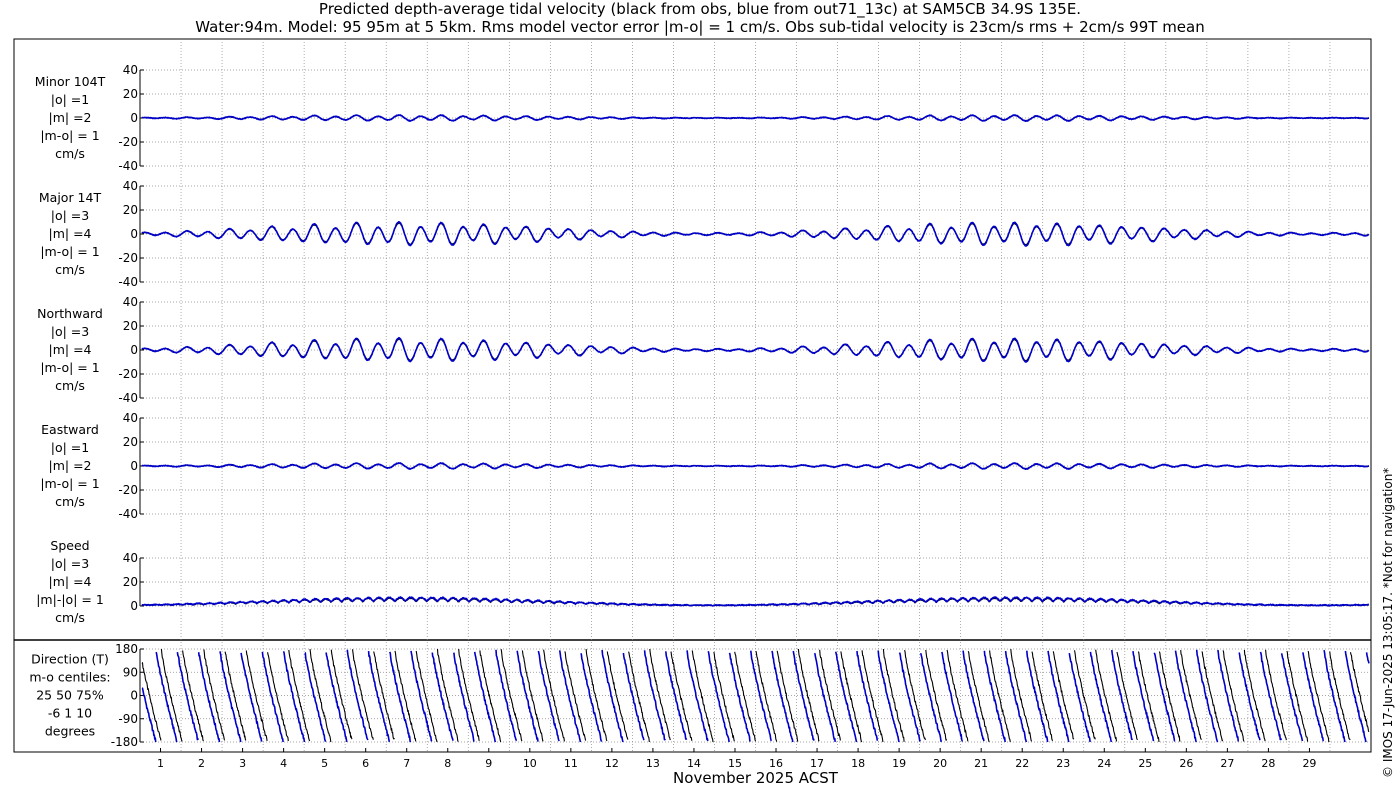 This screenshot has width=1400, height=800. What do you see at coordinates (1063, 763) in the screenshot?
I see `x-tick-label: 23` at bounding box center [1063, 763].